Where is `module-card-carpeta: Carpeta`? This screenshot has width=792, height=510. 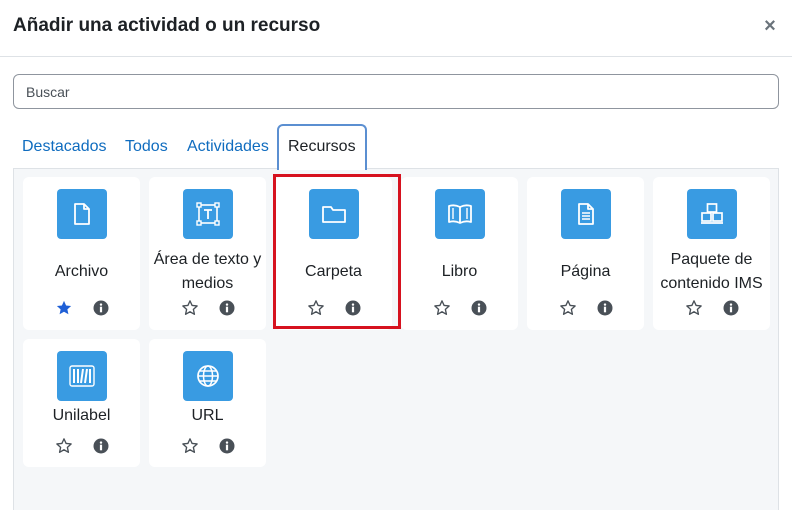
module-card-carpeta: Carpeta is located at coordinates (333, 253).